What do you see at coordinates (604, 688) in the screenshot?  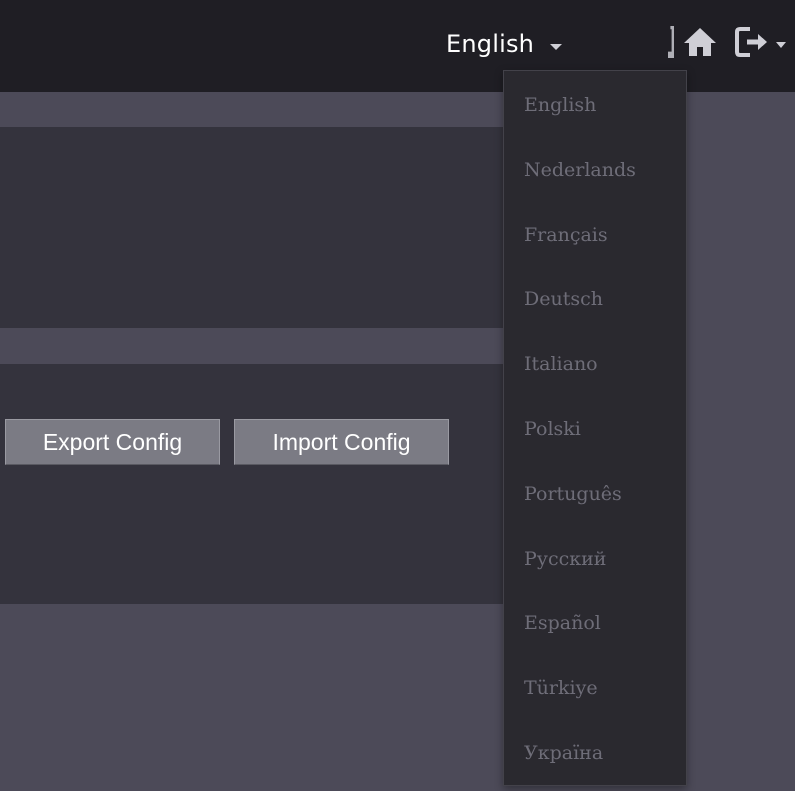 I see `language-option-turkiye: Türkiye` at bounding box center [604, 688].